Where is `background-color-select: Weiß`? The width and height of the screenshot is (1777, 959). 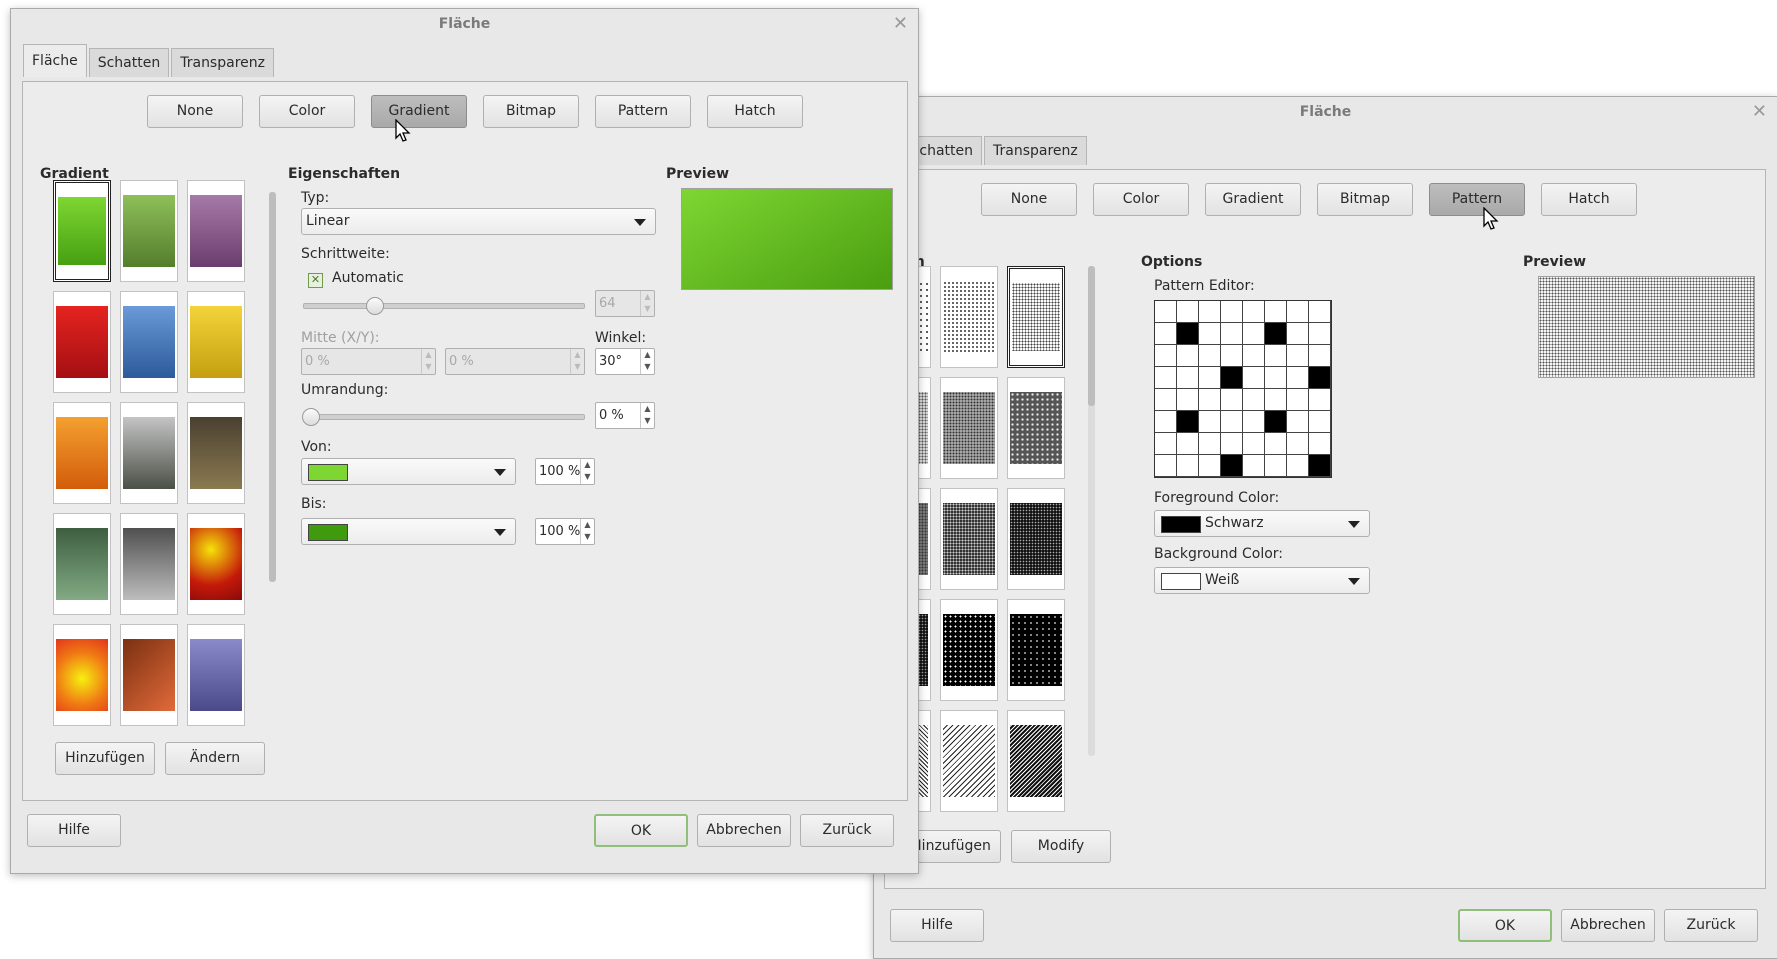
background-color-select: Weiß is located at coordinates (1262, 580).